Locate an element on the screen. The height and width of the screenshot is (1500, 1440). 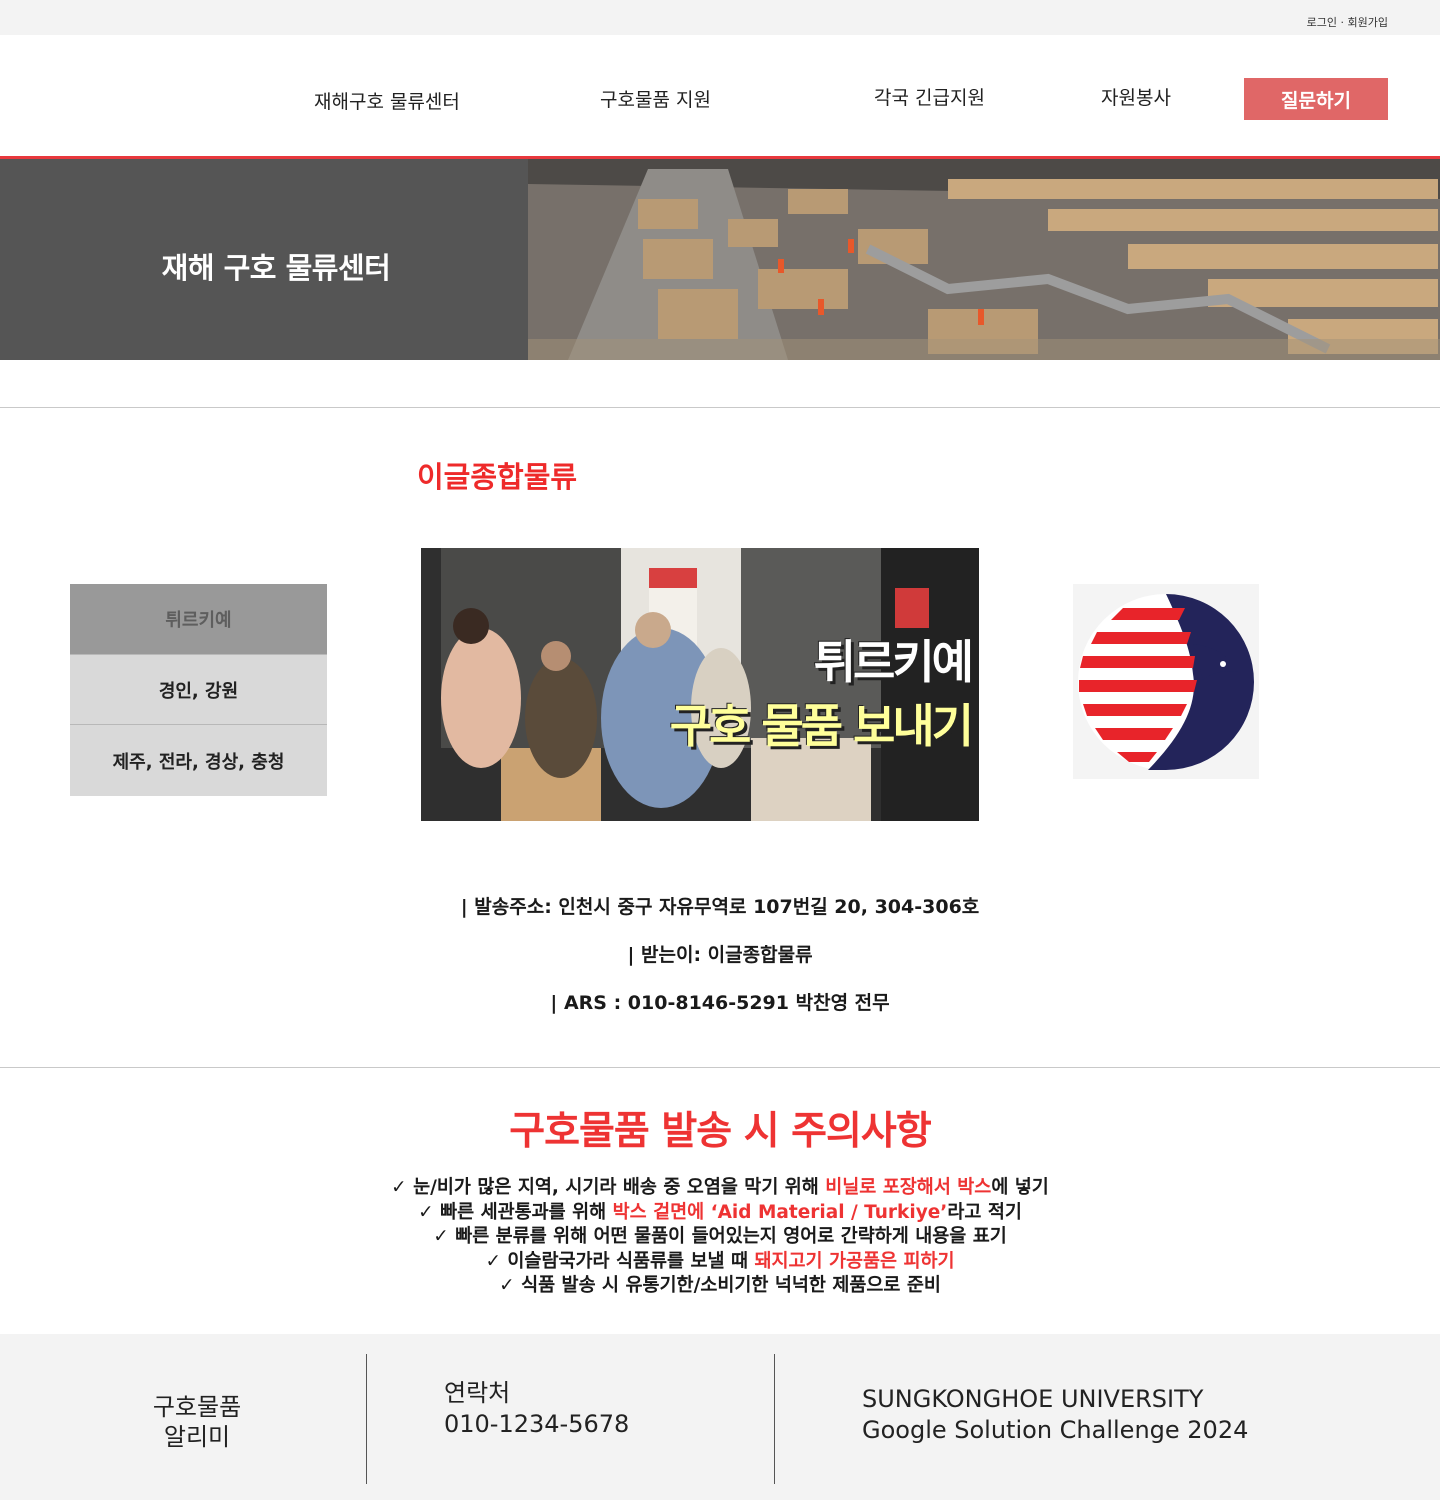
section-divider-bottom is located at coordinates (720, 1067).